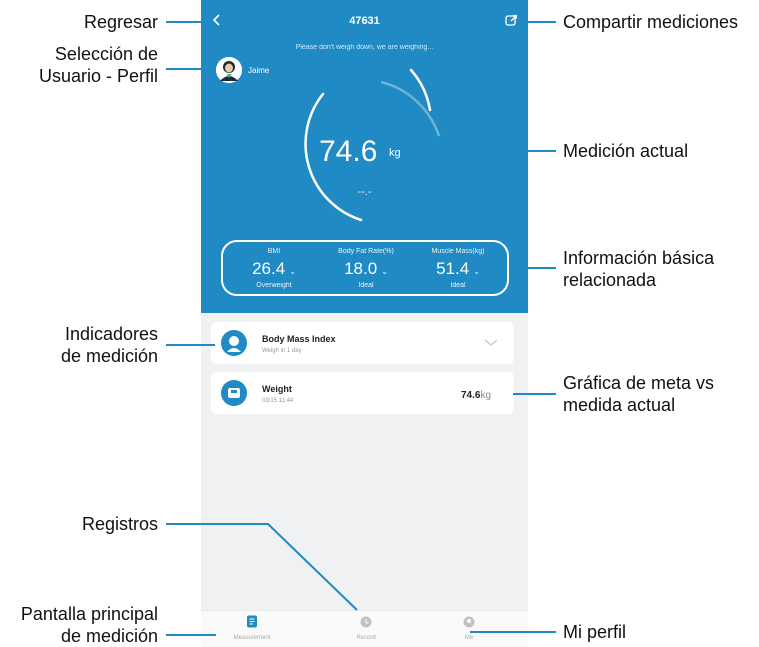 Image resolution: width=759 pixels, height=647 pixels. I want to click on callout-basic-info: Información básica relacionada, so click(639, 269).